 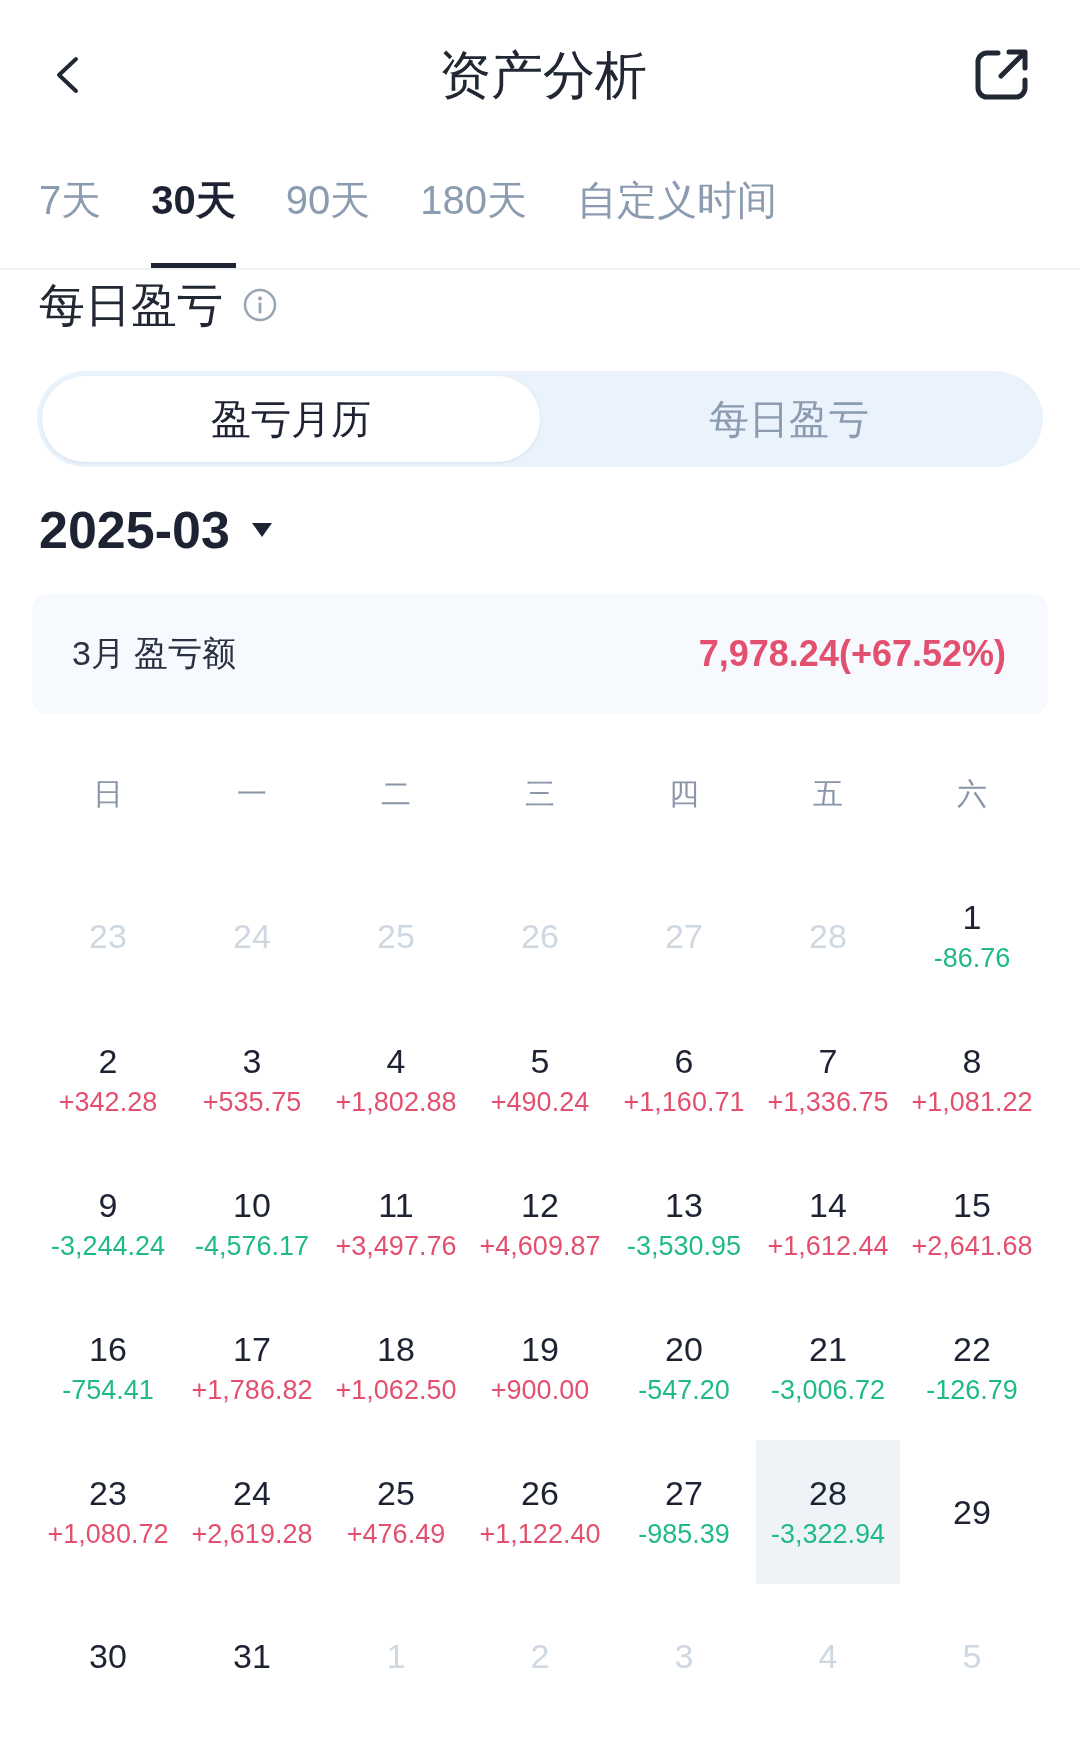 I want to click on day-cell: 17 +1,786.82, so click(x=252, y=1368).